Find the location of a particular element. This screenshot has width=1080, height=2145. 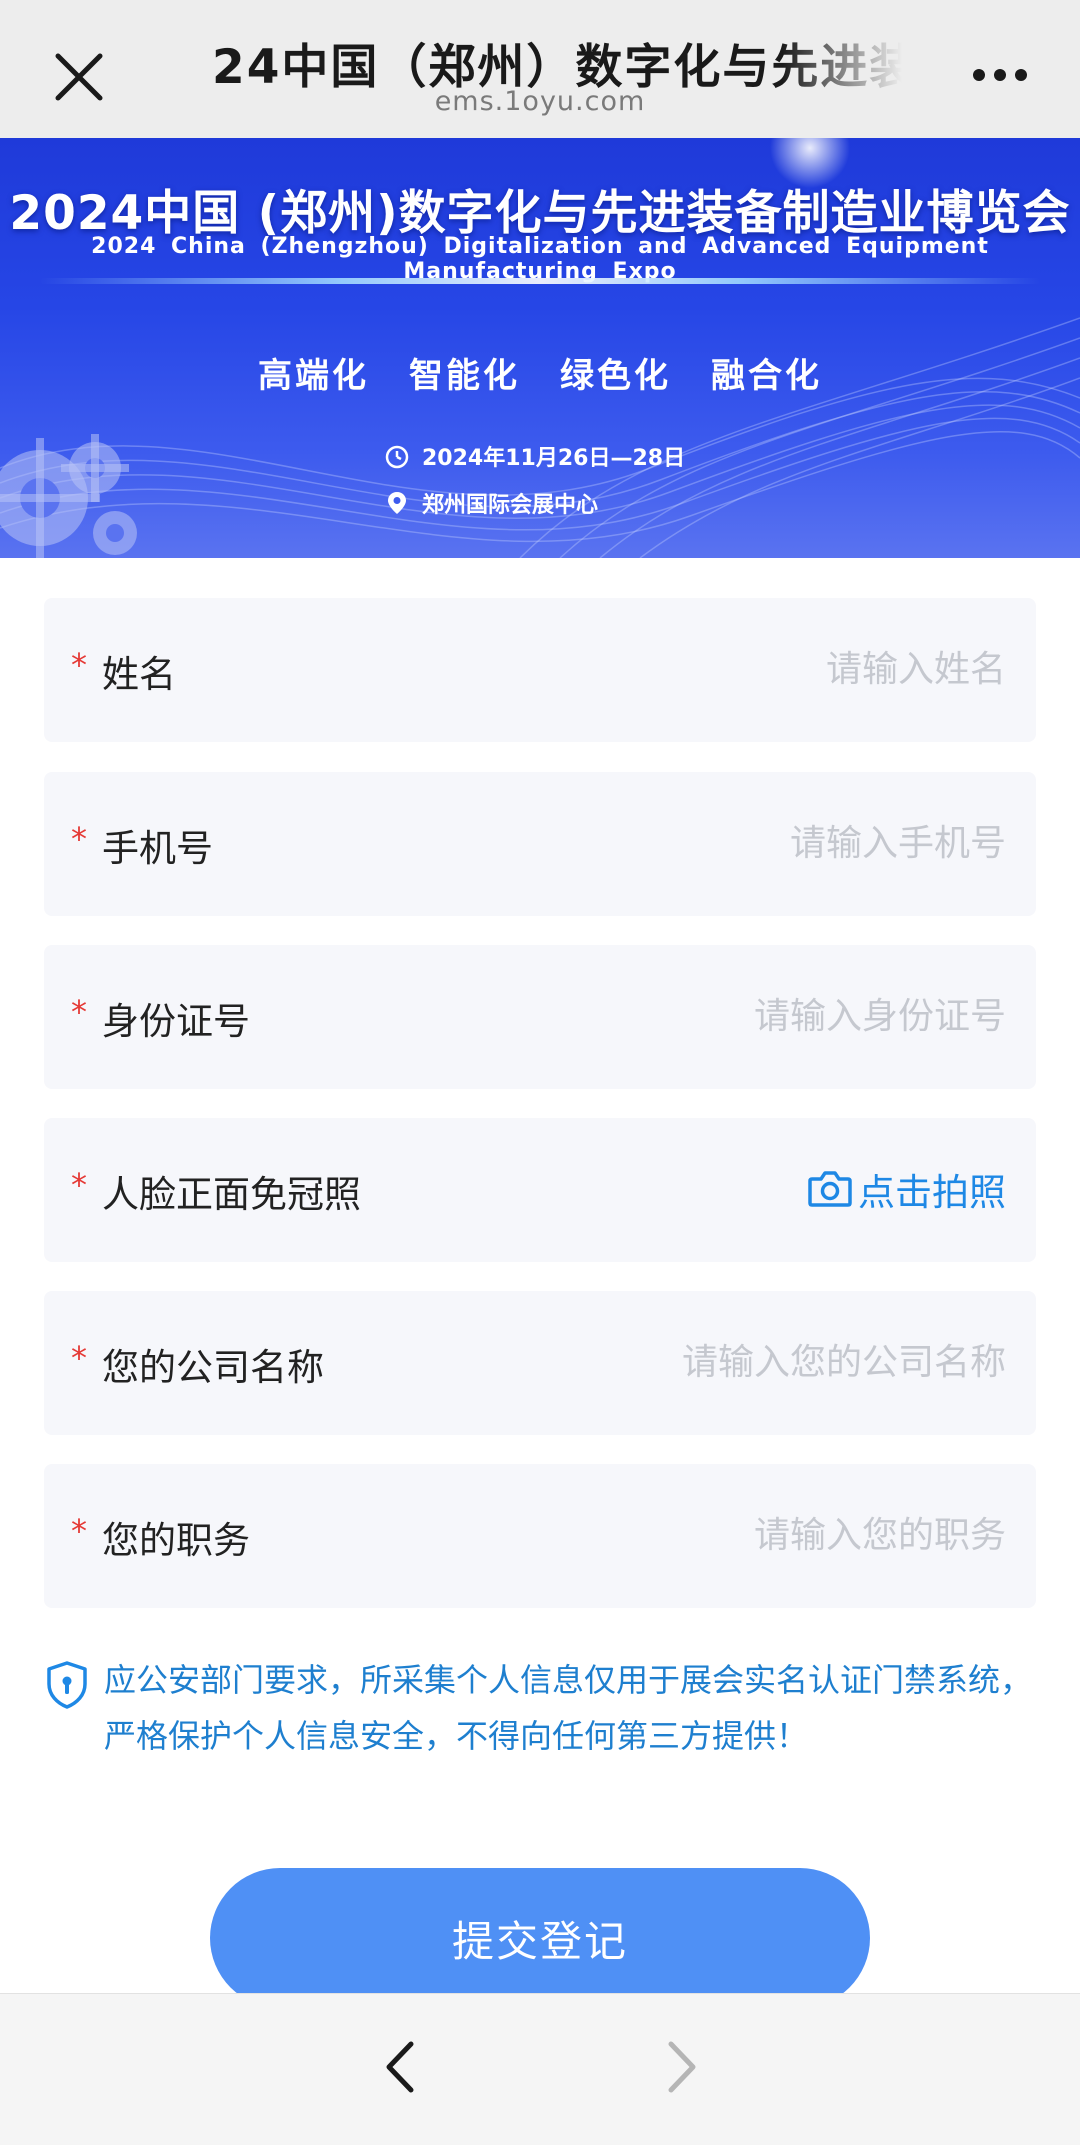

field-label-position: 您的职务 is located at coordinates (176, 1540).